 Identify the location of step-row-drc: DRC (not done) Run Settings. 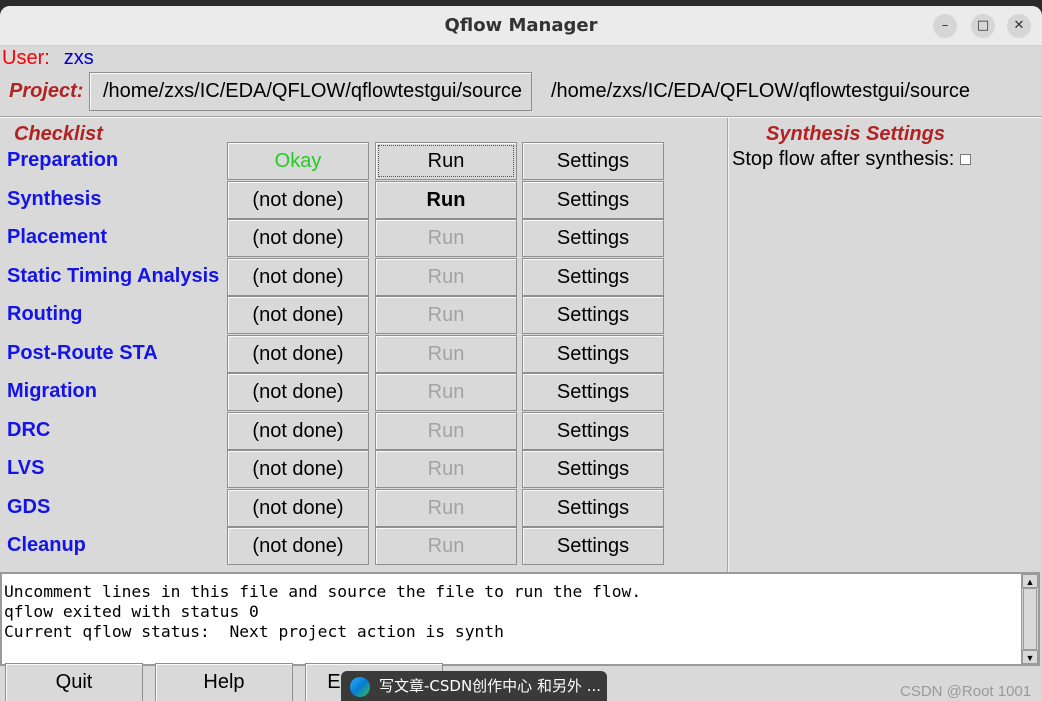
(364, 431).